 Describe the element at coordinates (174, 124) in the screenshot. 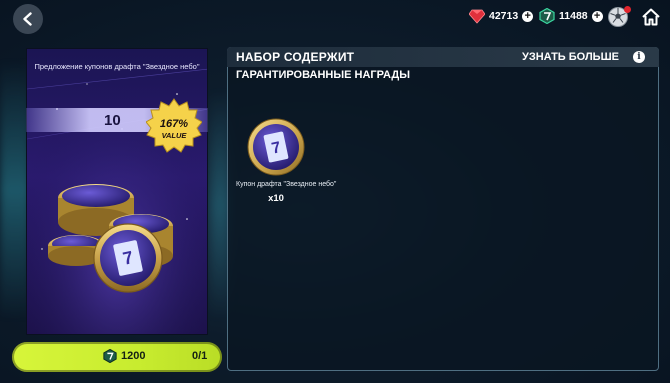

I see `value-percent: 167%` at that location.